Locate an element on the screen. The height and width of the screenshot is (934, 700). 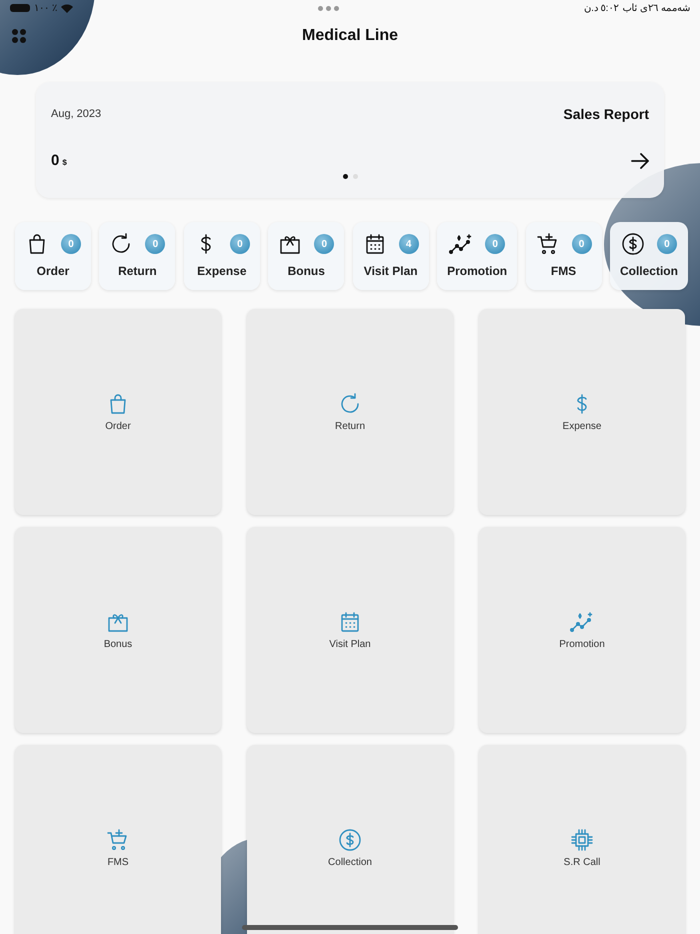
menu-tile: Promotion is located at coordinates (582, 630).